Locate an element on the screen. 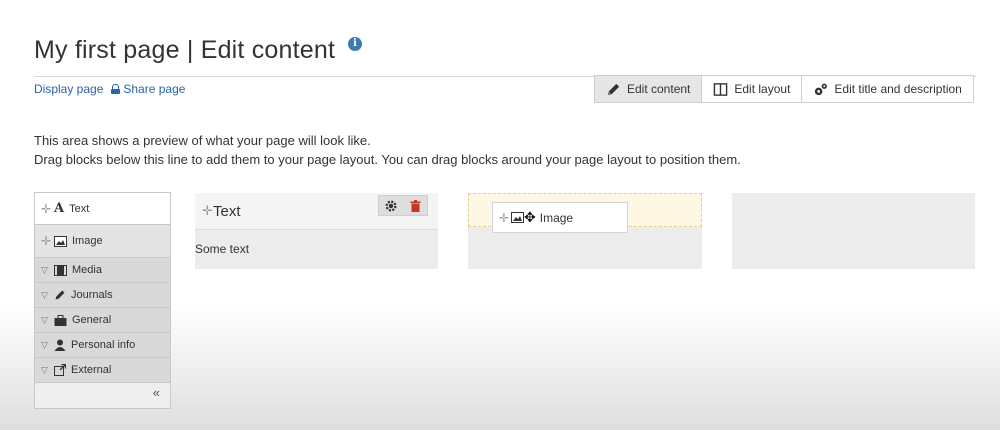  columns-icon is located at coordinates (721, 89).